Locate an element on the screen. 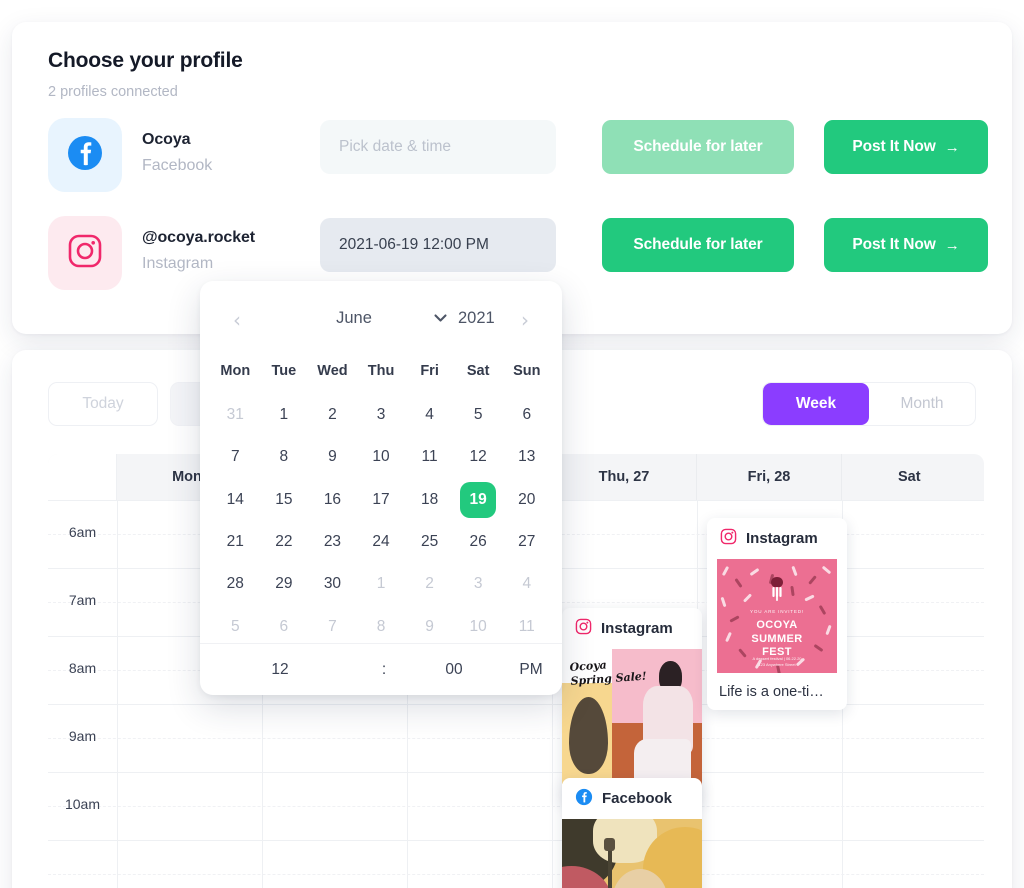 The height and width of the screenshot is (888, 1024). date-picker-day: 14 is located at coordinates (235, 500).